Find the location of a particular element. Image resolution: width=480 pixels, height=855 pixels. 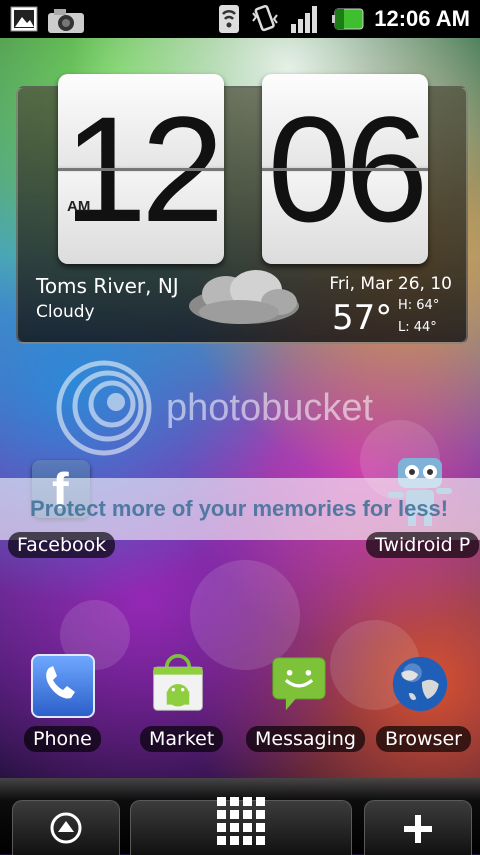

handset-glyph-icon is located at coordinates (60, 682).